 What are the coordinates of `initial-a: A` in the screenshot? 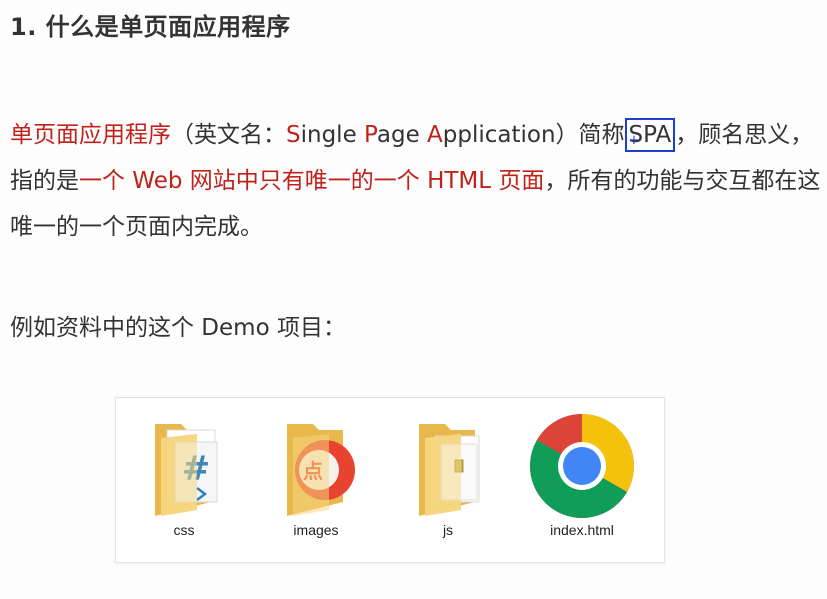 It's located at (435, 135).